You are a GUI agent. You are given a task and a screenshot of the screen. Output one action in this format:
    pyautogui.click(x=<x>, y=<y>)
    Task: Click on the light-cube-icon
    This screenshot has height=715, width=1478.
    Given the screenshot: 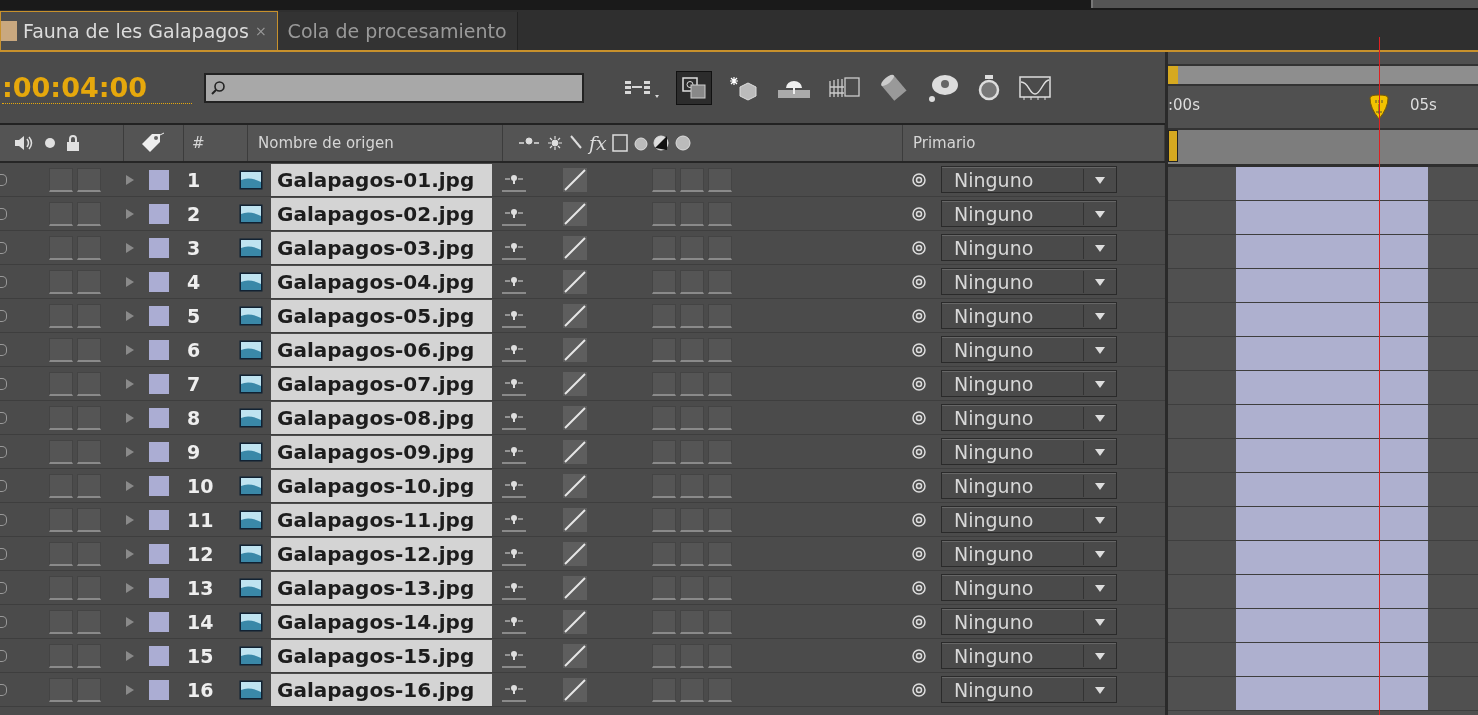 What is the action you would take?
    pyautogui.click(x=744, y=87)
    